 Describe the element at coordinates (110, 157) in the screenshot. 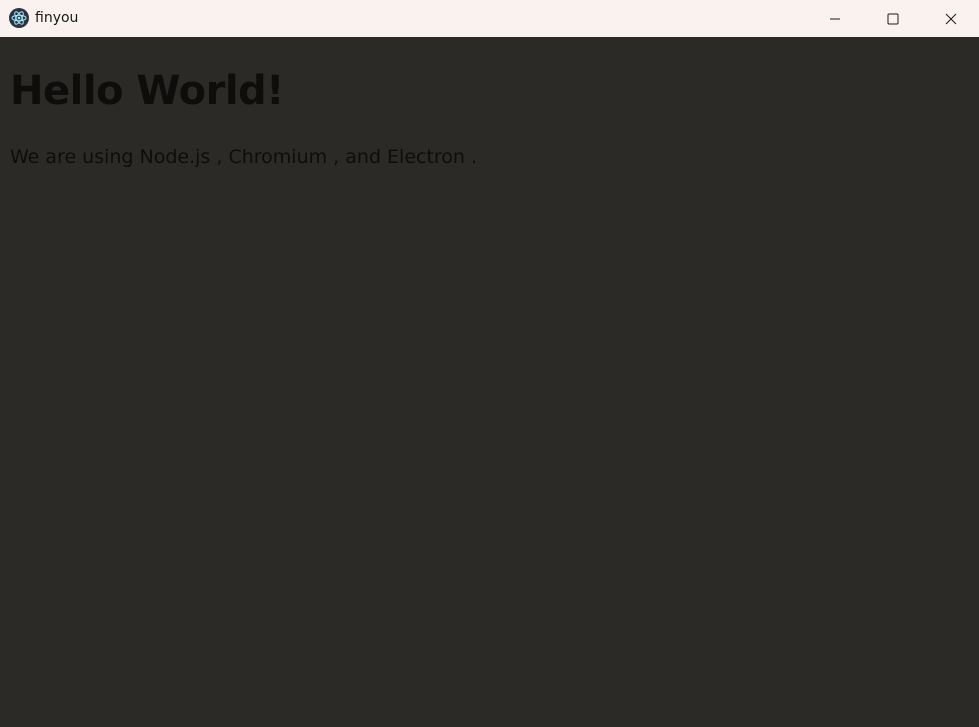

I see `node-version-text: We are using Node.js` at that location.